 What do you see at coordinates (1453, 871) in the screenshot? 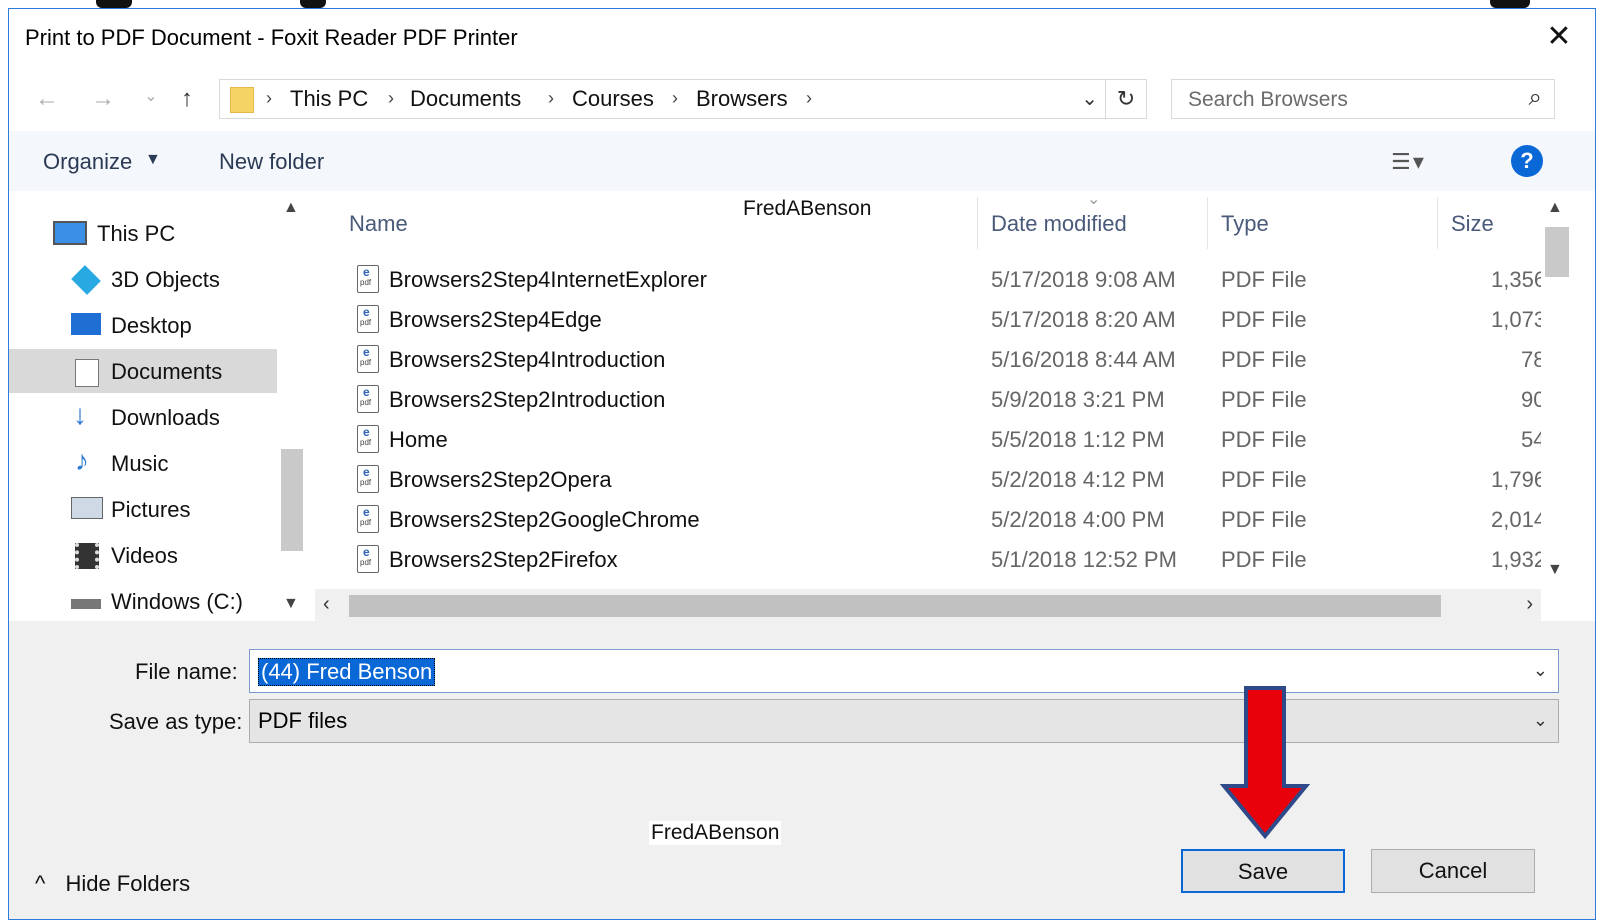
I see `cancel-button: Cancel` at bounding box center [1453, 871].